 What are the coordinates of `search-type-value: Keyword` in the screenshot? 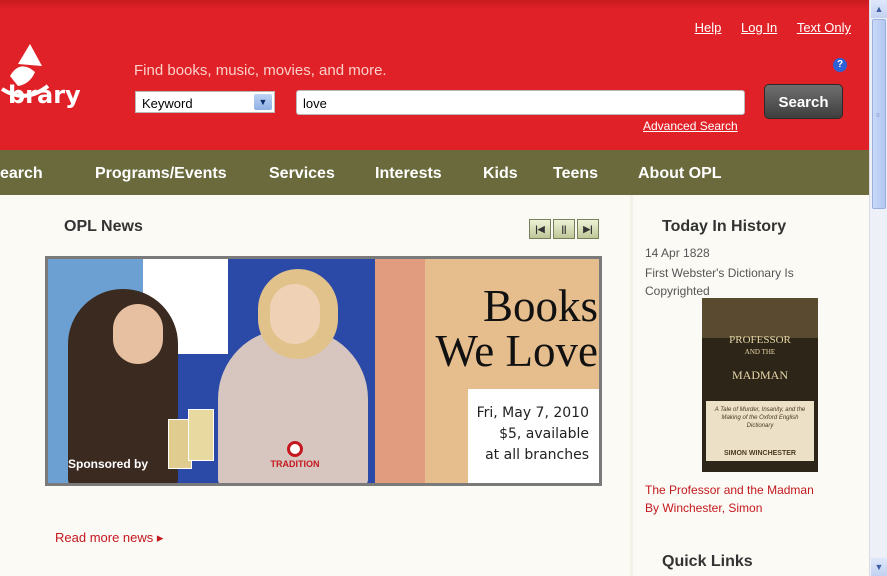 It's located at (167, 103).